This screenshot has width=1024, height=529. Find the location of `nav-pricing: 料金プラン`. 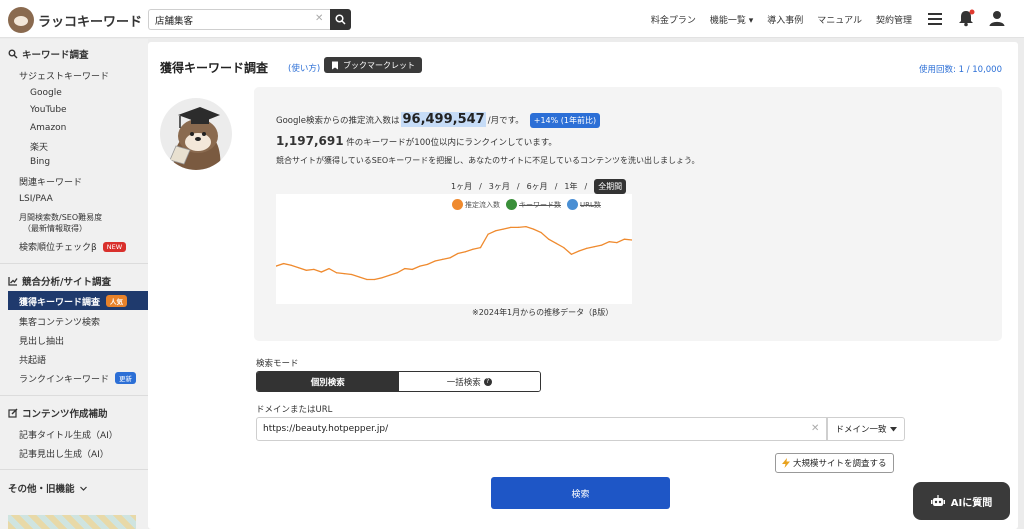

nav-pricing: 料金プラン is located at coordinates (673, 19).